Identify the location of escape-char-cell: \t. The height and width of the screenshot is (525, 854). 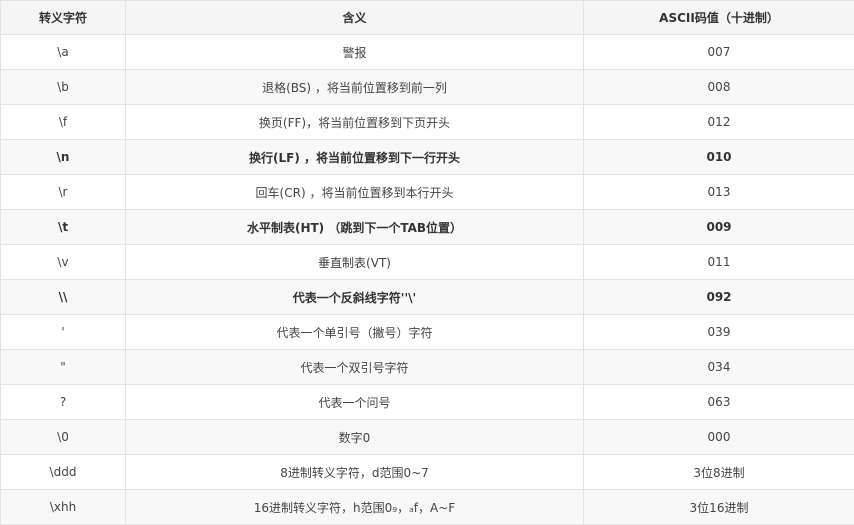
(63, 227).